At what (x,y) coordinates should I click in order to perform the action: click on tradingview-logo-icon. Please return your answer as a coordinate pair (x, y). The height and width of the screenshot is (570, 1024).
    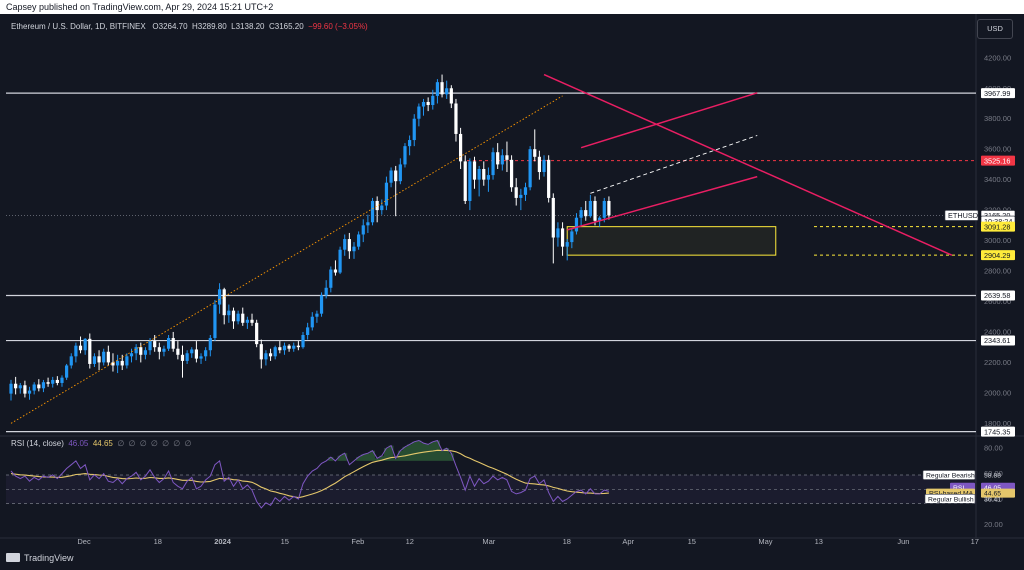
    Looking at the image, I should click on (13, 557).